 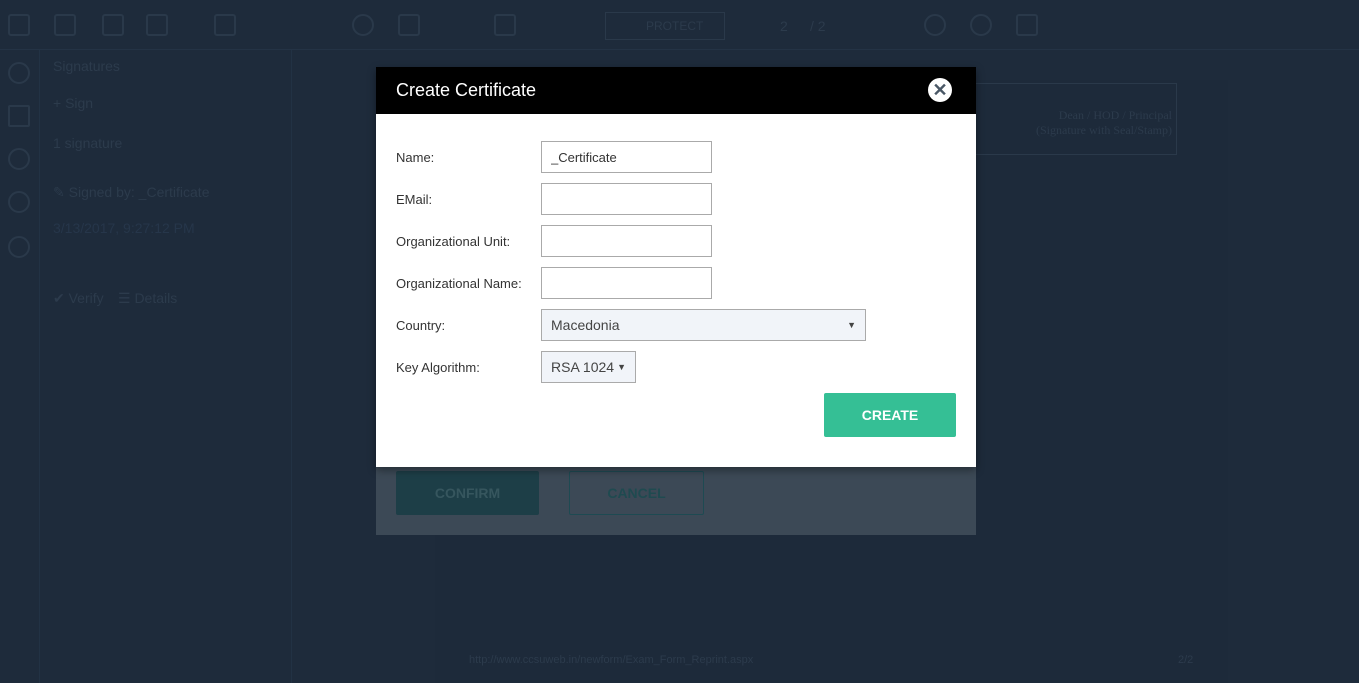 What do you see at coordinates (19, 159) in the screenshot?
I see `comments-icon` at bounding box center [19, 159].